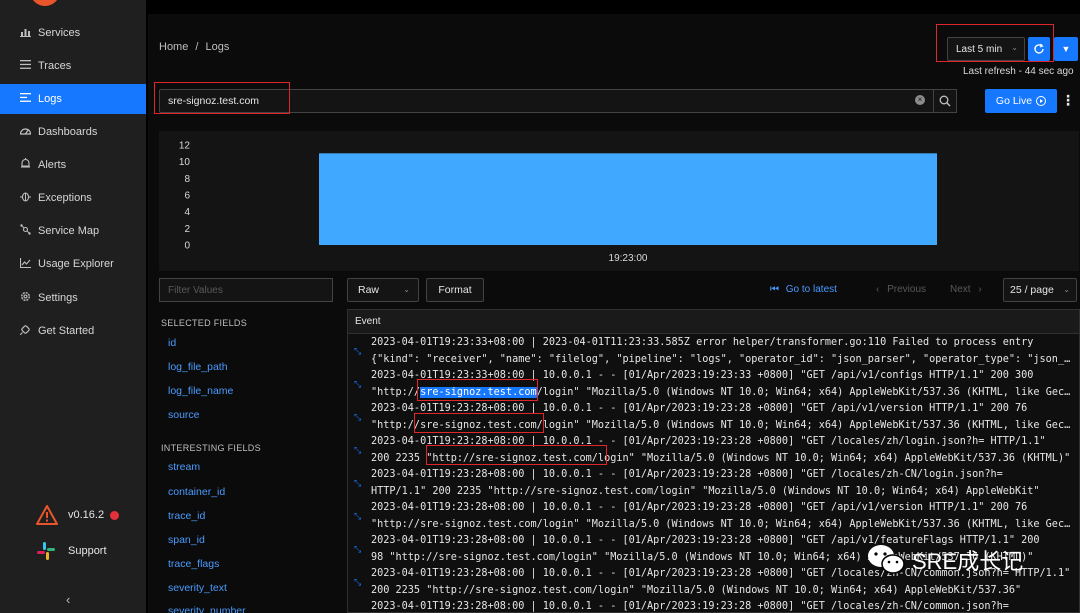 Image resolution: width=1080 pixels, height=613 pixels. What do you see at coordinates (920, 100) in the screenshot?
I see `clear-icon: ×` at bounding box center [920, 100].